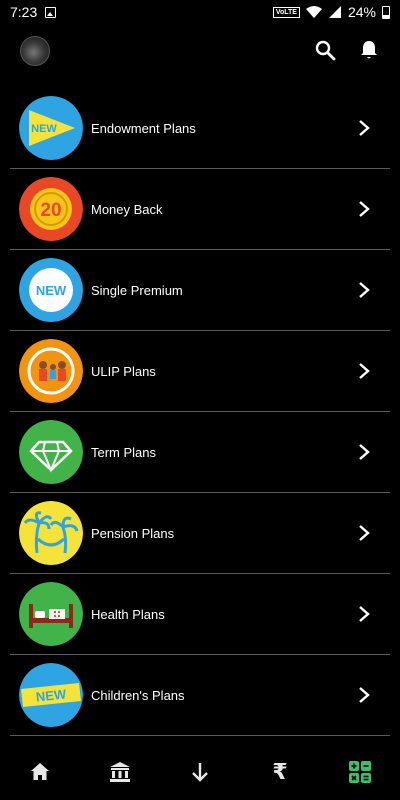 The image size is (400, 800). I want to click on plan-label-term: Term Plans, so click(124, 452).